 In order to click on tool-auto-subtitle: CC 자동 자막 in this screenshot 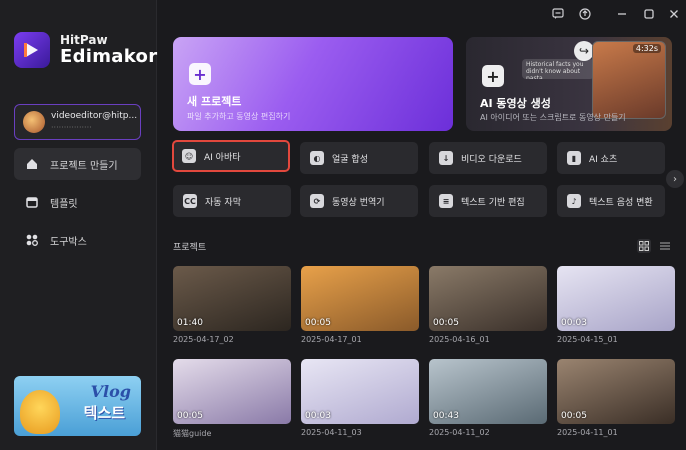, I will do `click(232, 201)`.